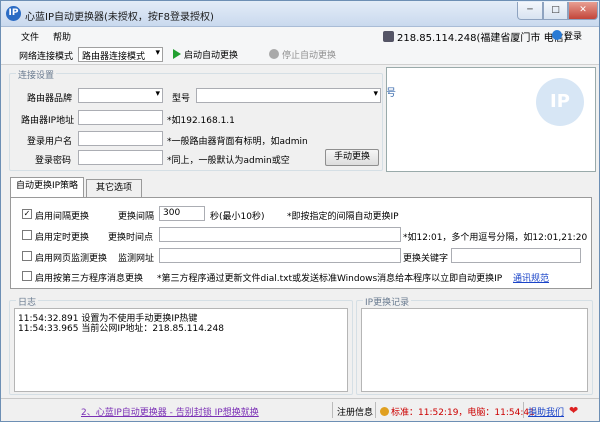  I want to click on username-input, so click(120, 138).